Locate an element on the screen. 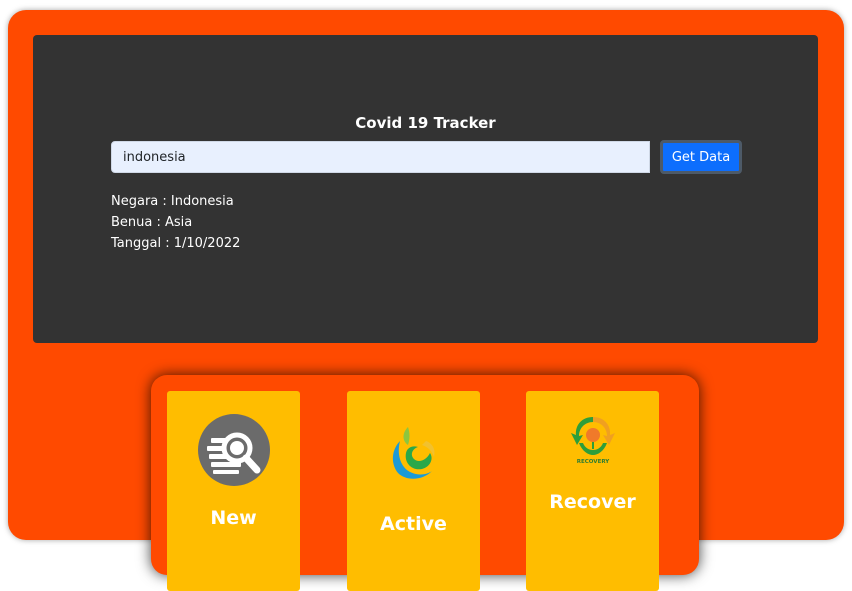 The image size is (852, 591). page-title: Covid 19 Tracker is located at coordinates (425, 123).